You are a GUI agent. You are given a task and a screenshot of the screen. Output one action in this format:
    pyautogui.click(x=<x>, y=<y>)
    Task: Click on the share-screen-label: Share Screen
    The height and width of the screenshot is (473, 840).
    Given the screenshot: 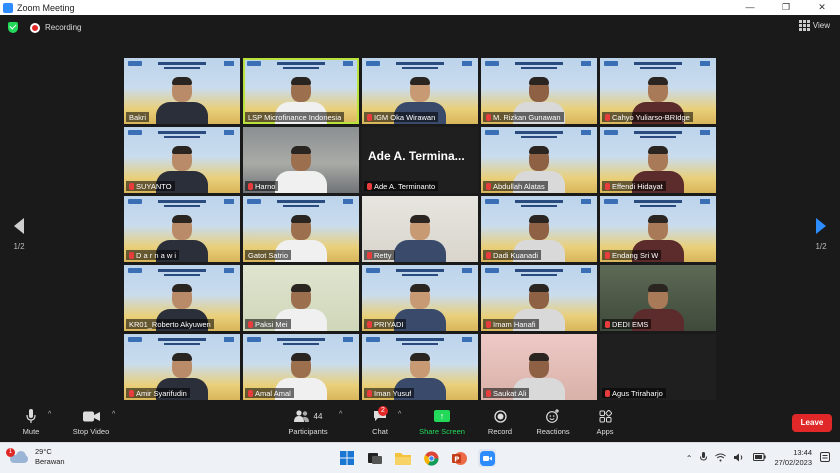 What is the action you would take?
    pyautogui.click(x=442, y=431)
    